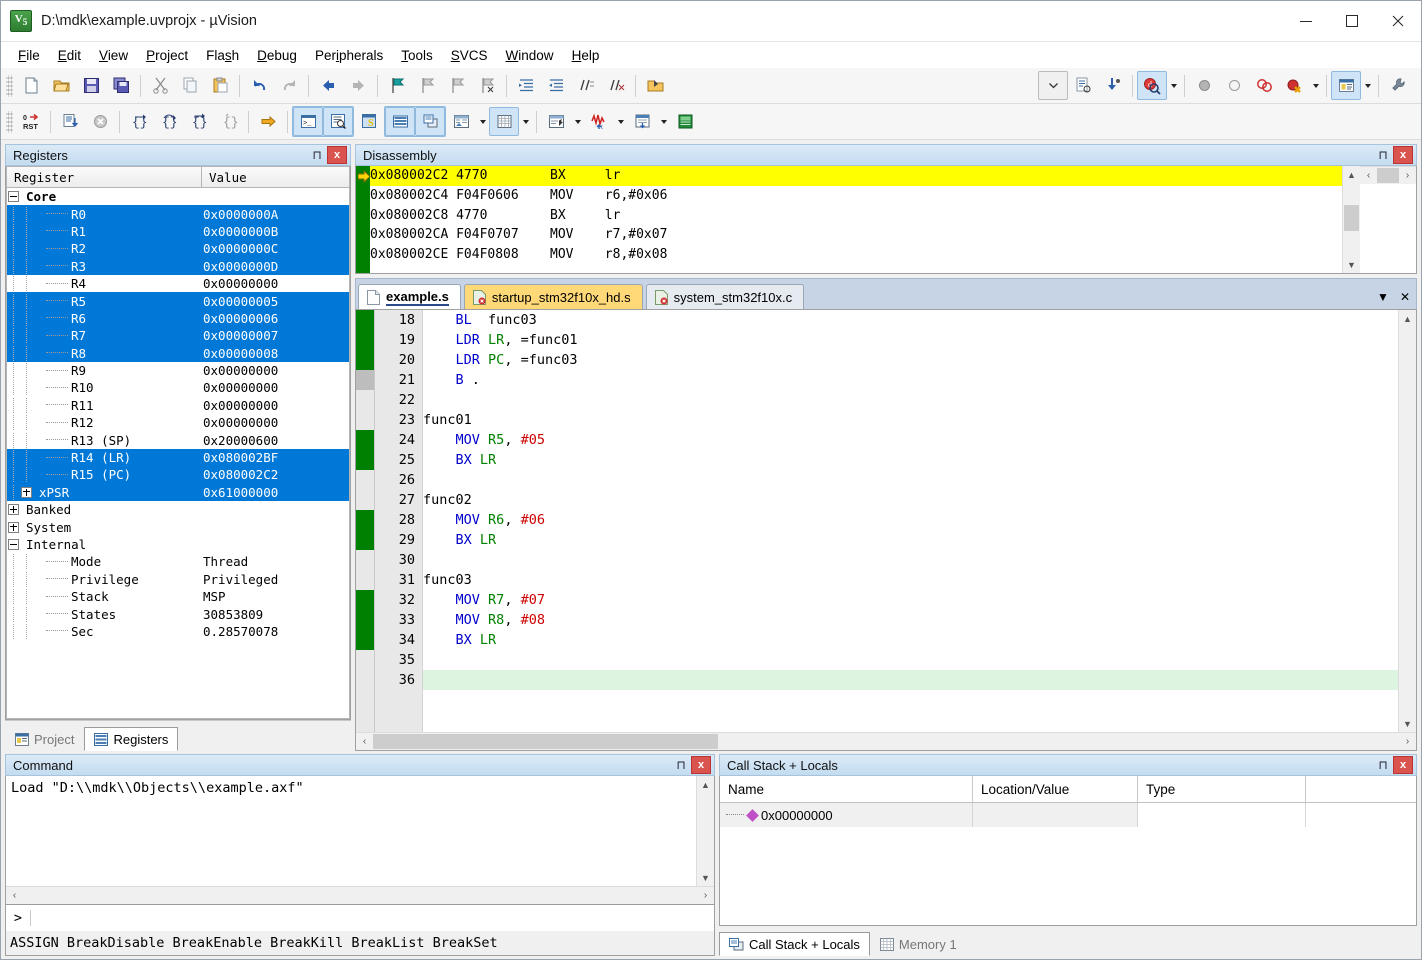 The height and width of the screenshot is (960, 1422). What do you see at coordinates (358, 85) in the screenshot?
I see `navigate-forward-icon` at bounding box center [358, 85].